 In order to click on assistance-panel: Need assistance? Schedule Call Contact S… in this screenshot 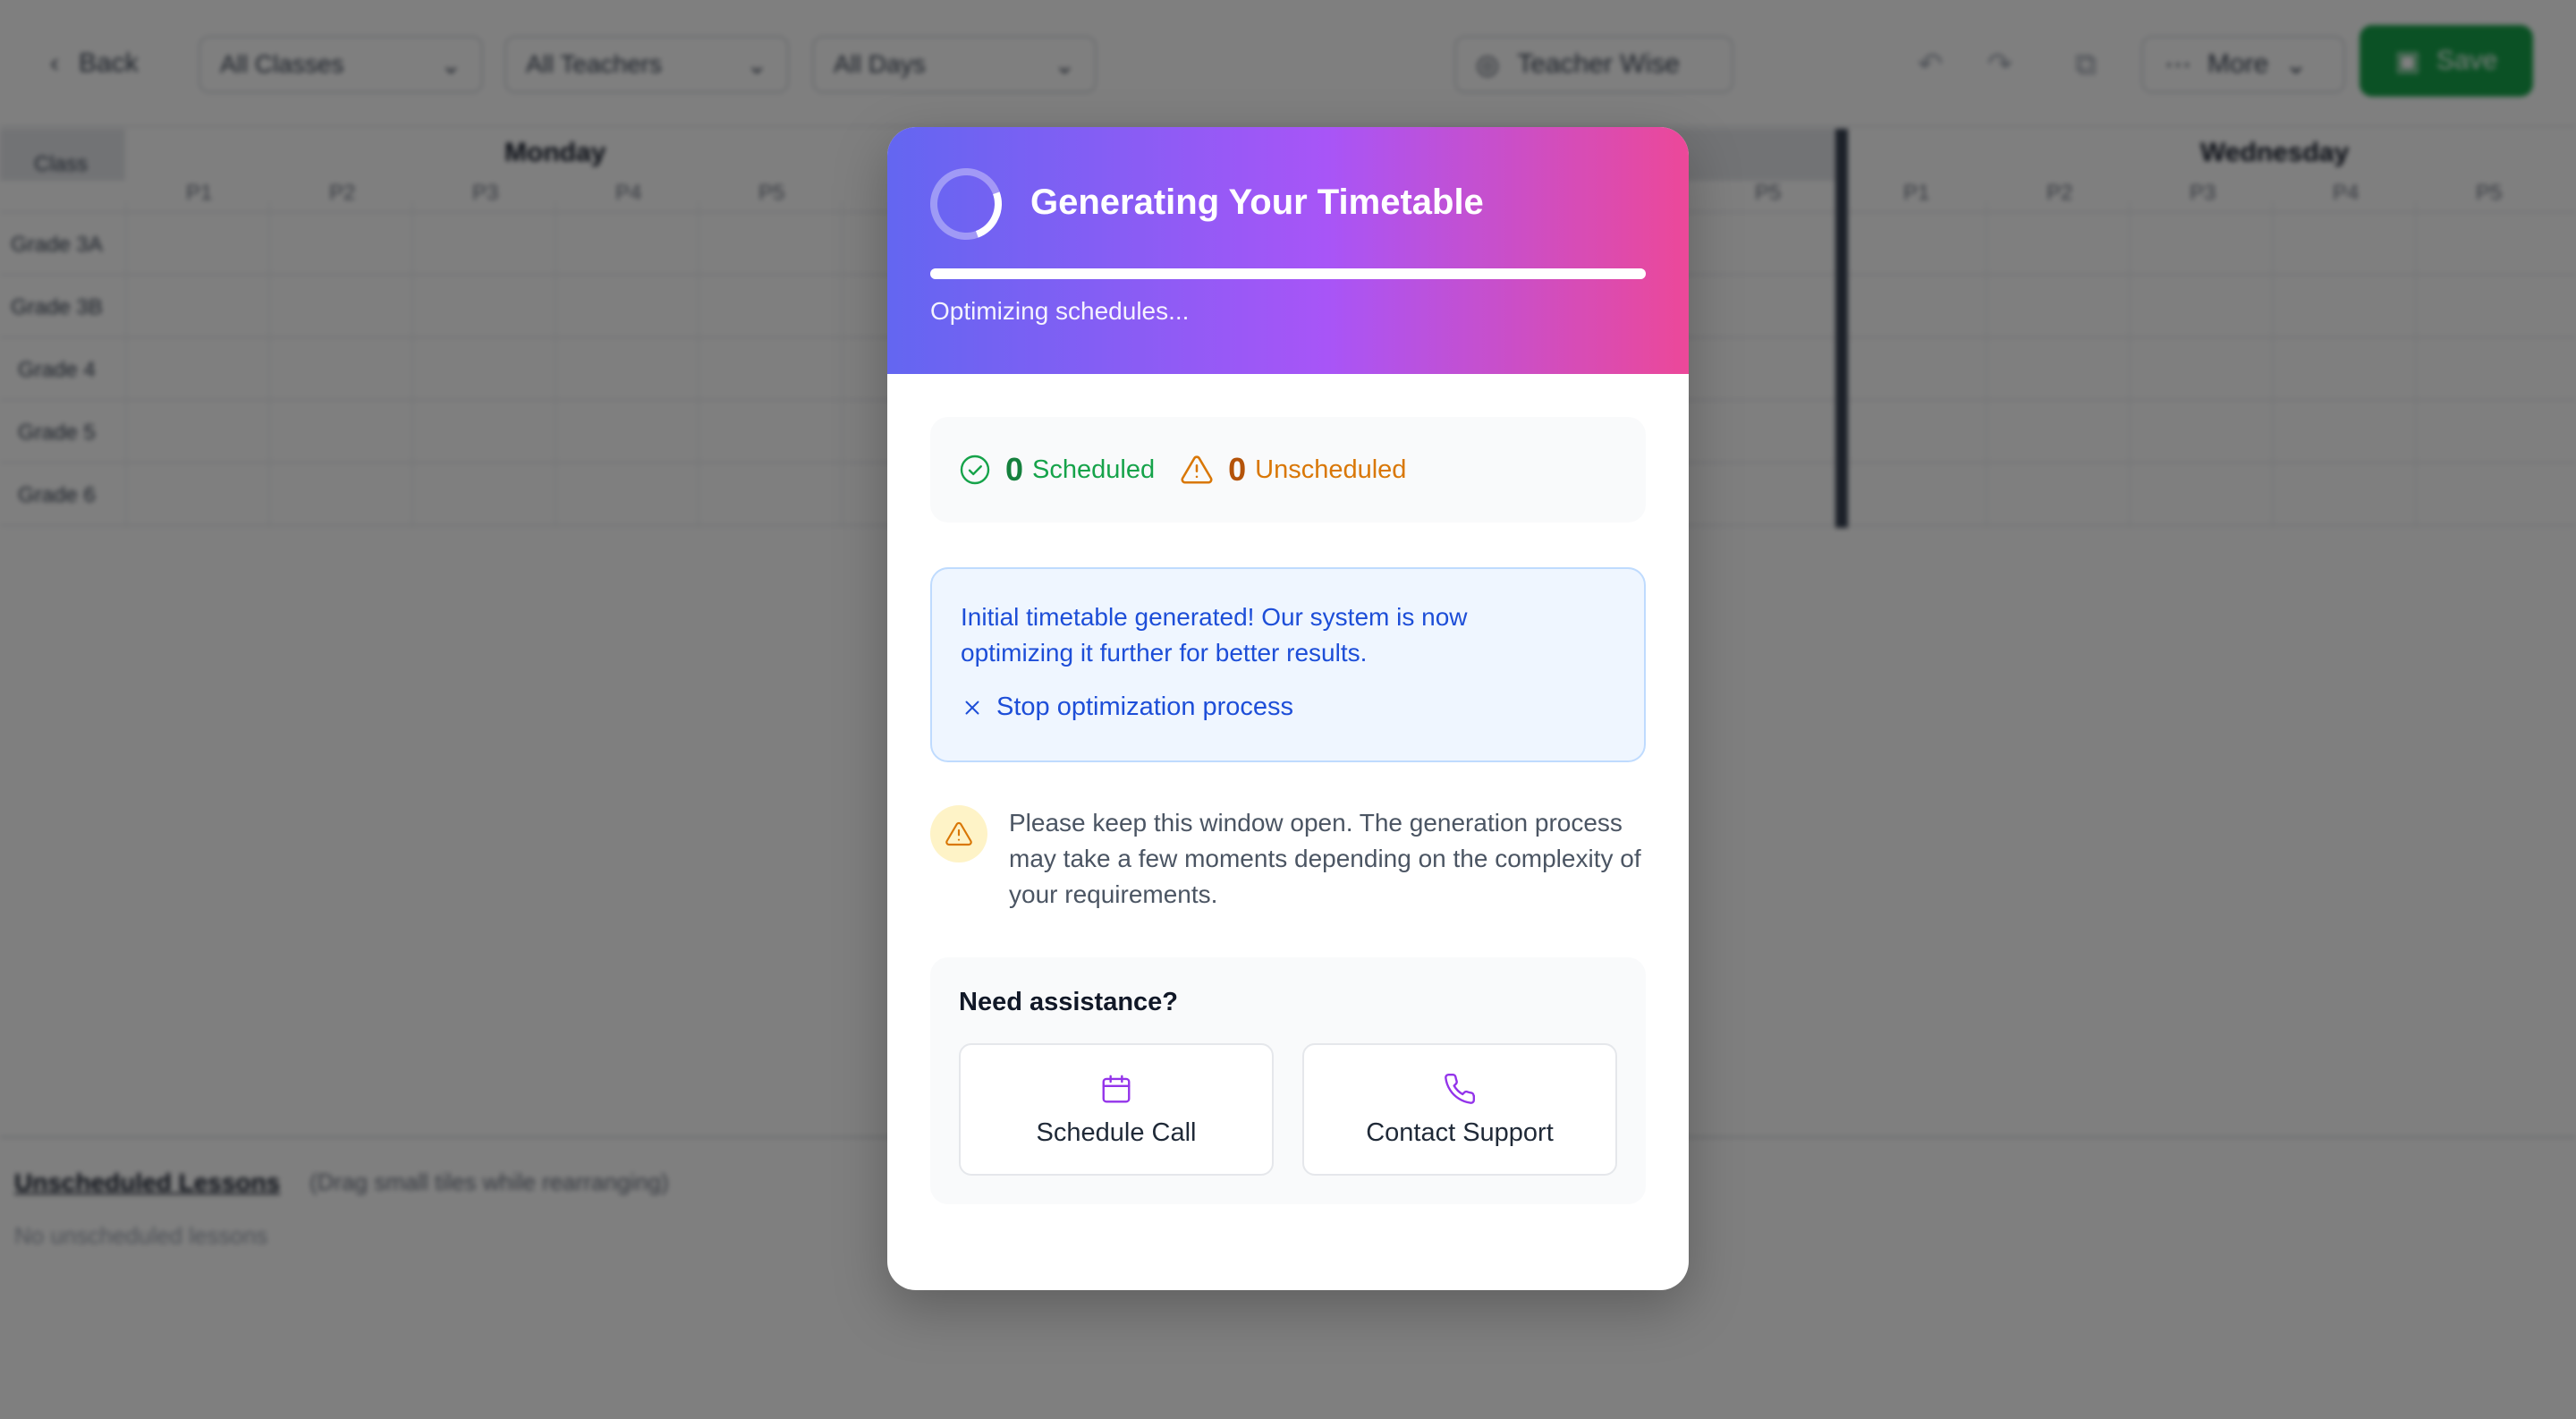, I will do `click(1288, 1080)`.